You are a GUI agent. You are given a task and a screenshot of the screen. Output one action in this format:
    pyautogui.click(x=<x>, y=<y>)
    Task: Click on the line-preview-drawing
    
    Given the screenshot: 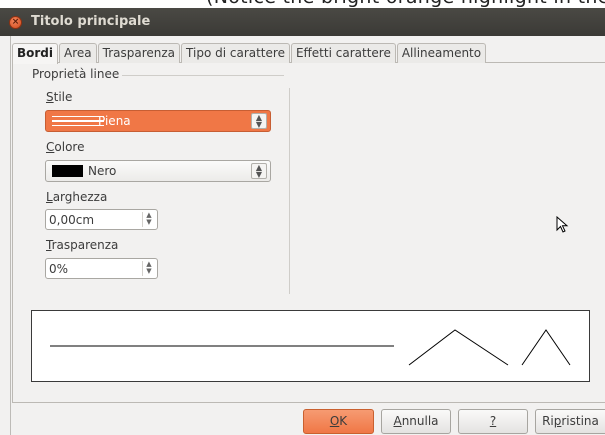 What is the action you would take?
    pyautogui.click(x=310, y=347)
    